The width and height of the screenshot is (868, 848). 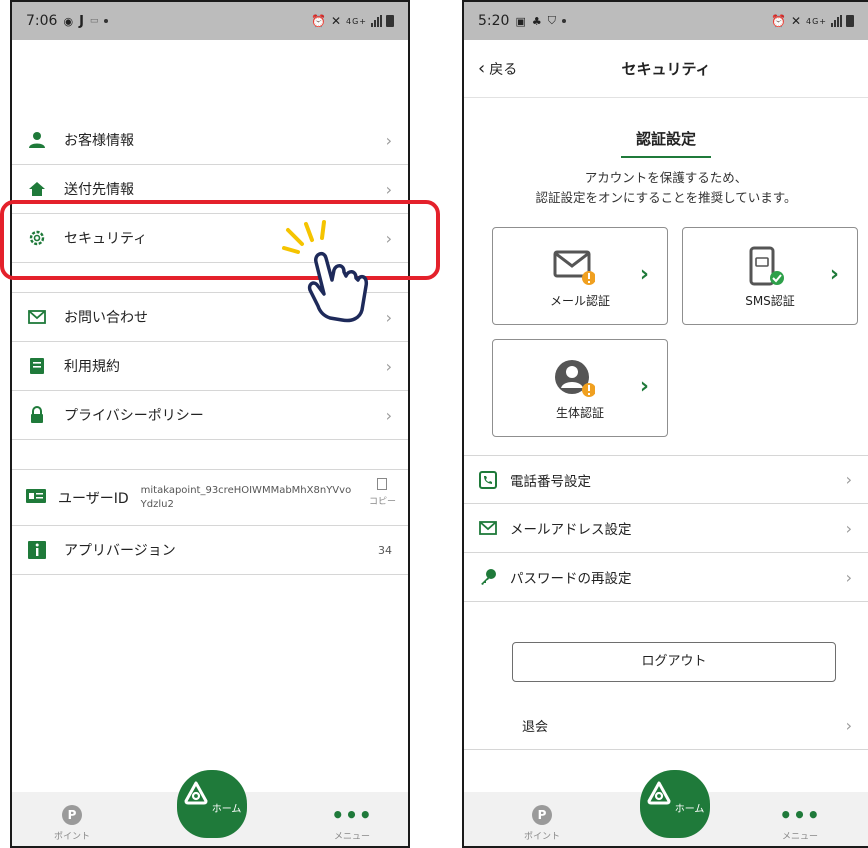 I want to click on copy-icon, so click(x=382, y=484).